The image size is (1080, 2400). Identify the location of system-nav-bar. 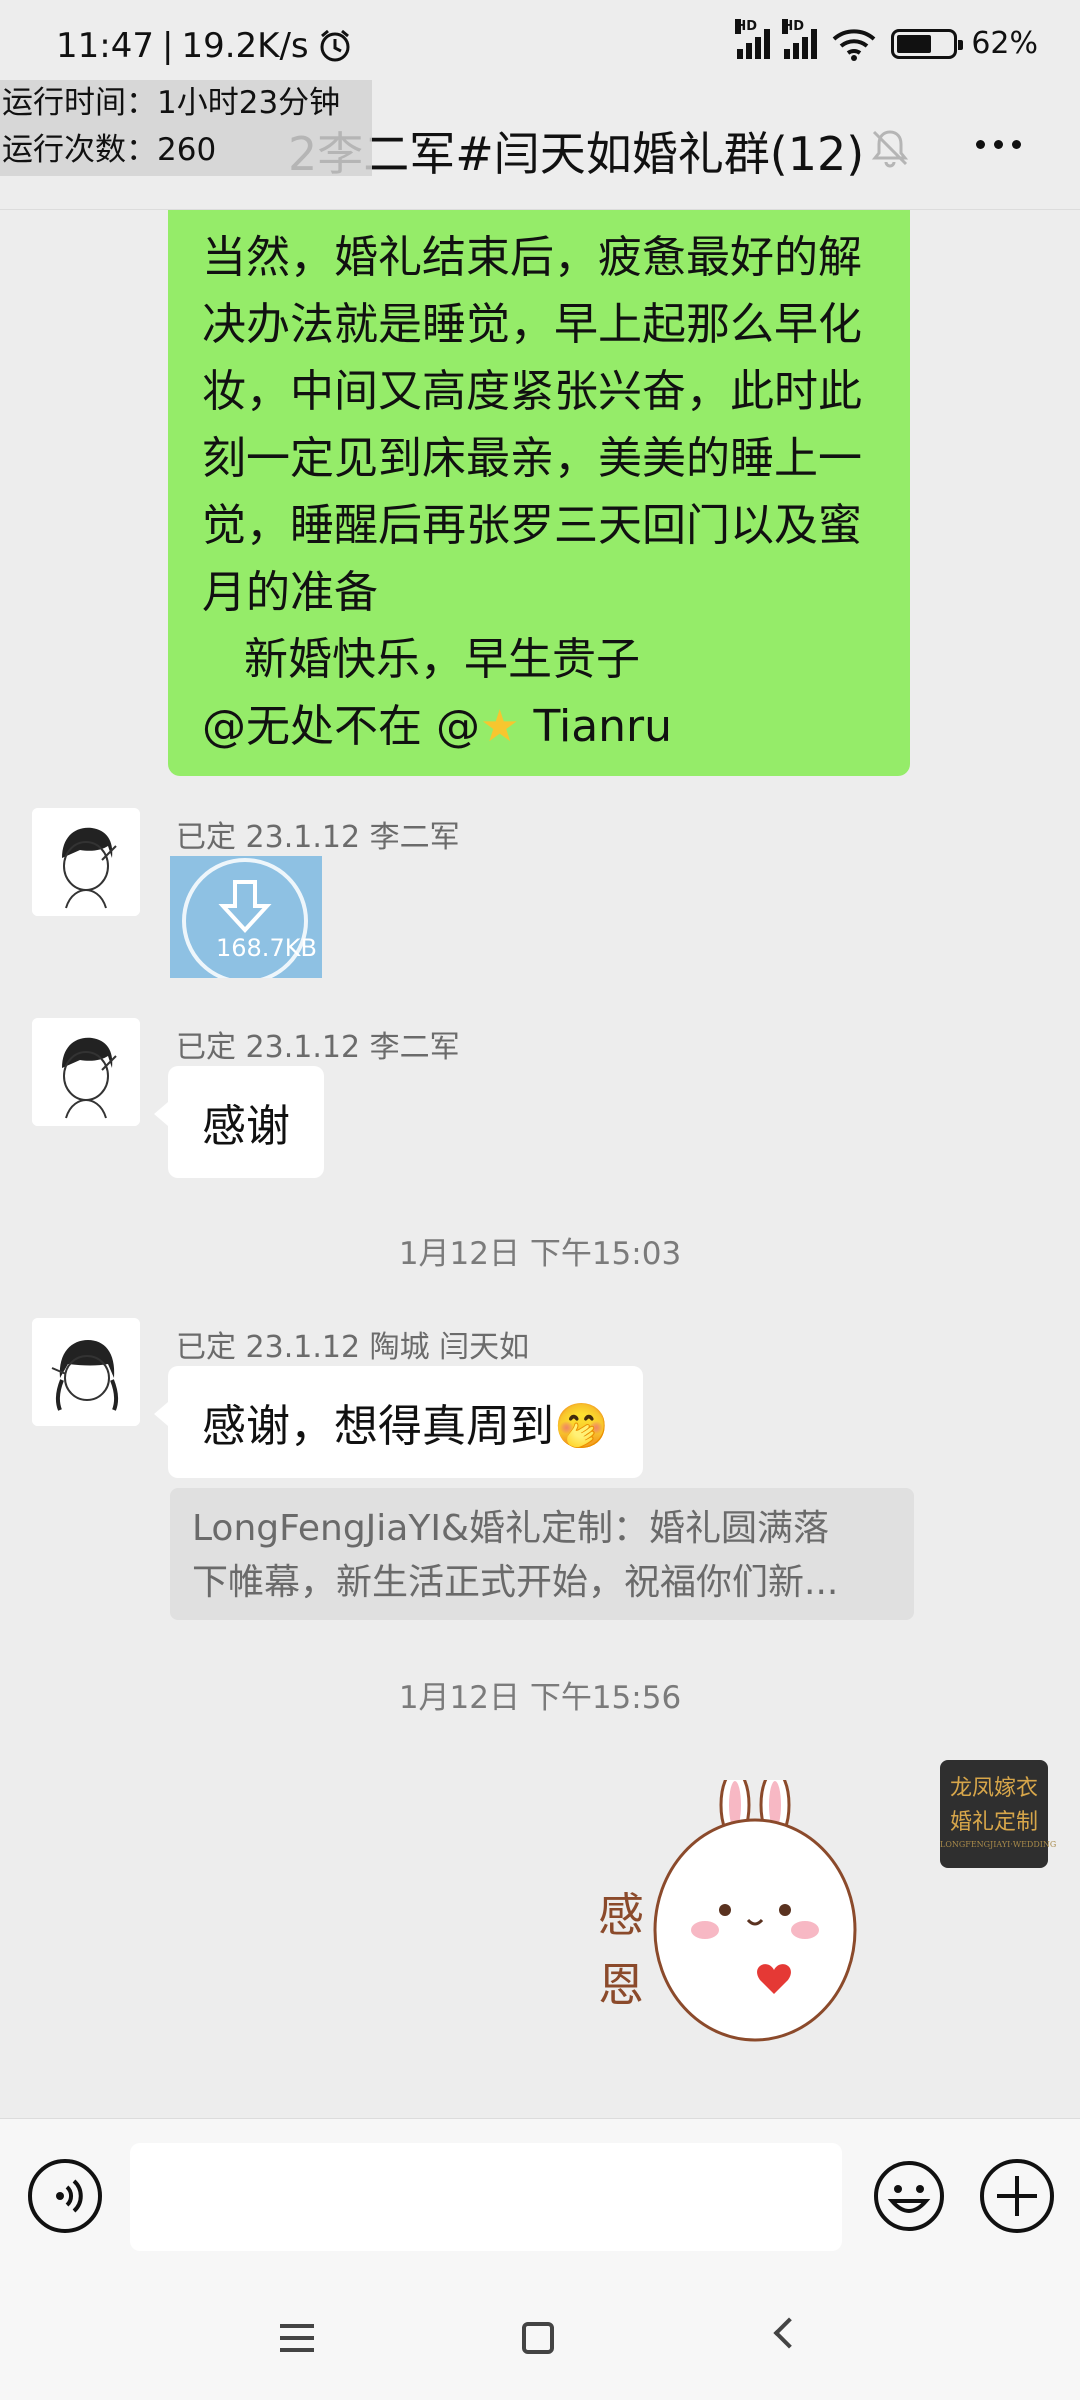
(540, 2340).